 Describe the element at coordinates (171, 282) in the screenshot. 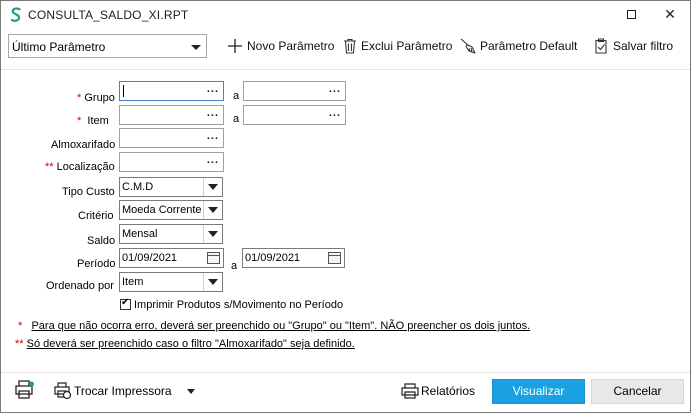

I see `ordenado-por-select: Item` at that location.